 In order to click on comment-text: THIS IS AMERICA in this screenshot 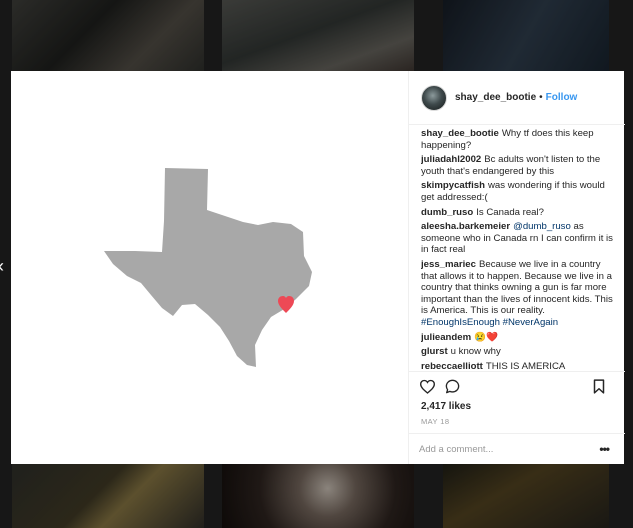, I will do `click(525, 365)`.